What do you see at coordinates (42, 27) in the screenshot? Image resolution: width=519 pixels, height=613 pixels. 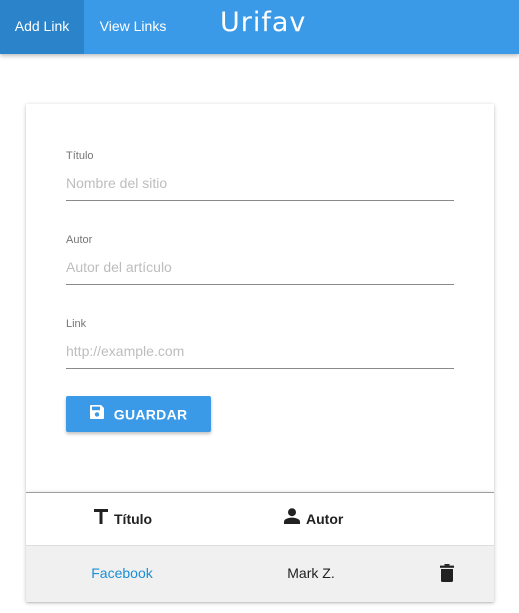 I see `tab-add-link: Add Link` at bounding box center [42, 27].